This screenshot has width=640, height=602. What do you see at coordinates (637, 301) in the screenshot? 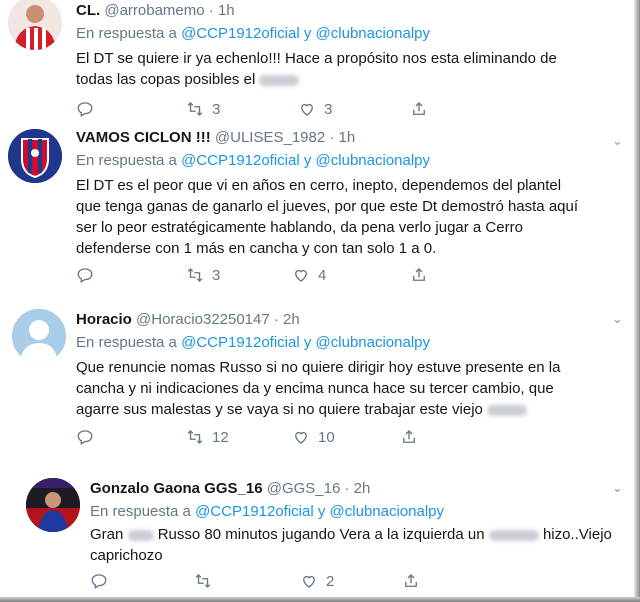
I see `window-shadow-right` at bounding box center [637, 301].